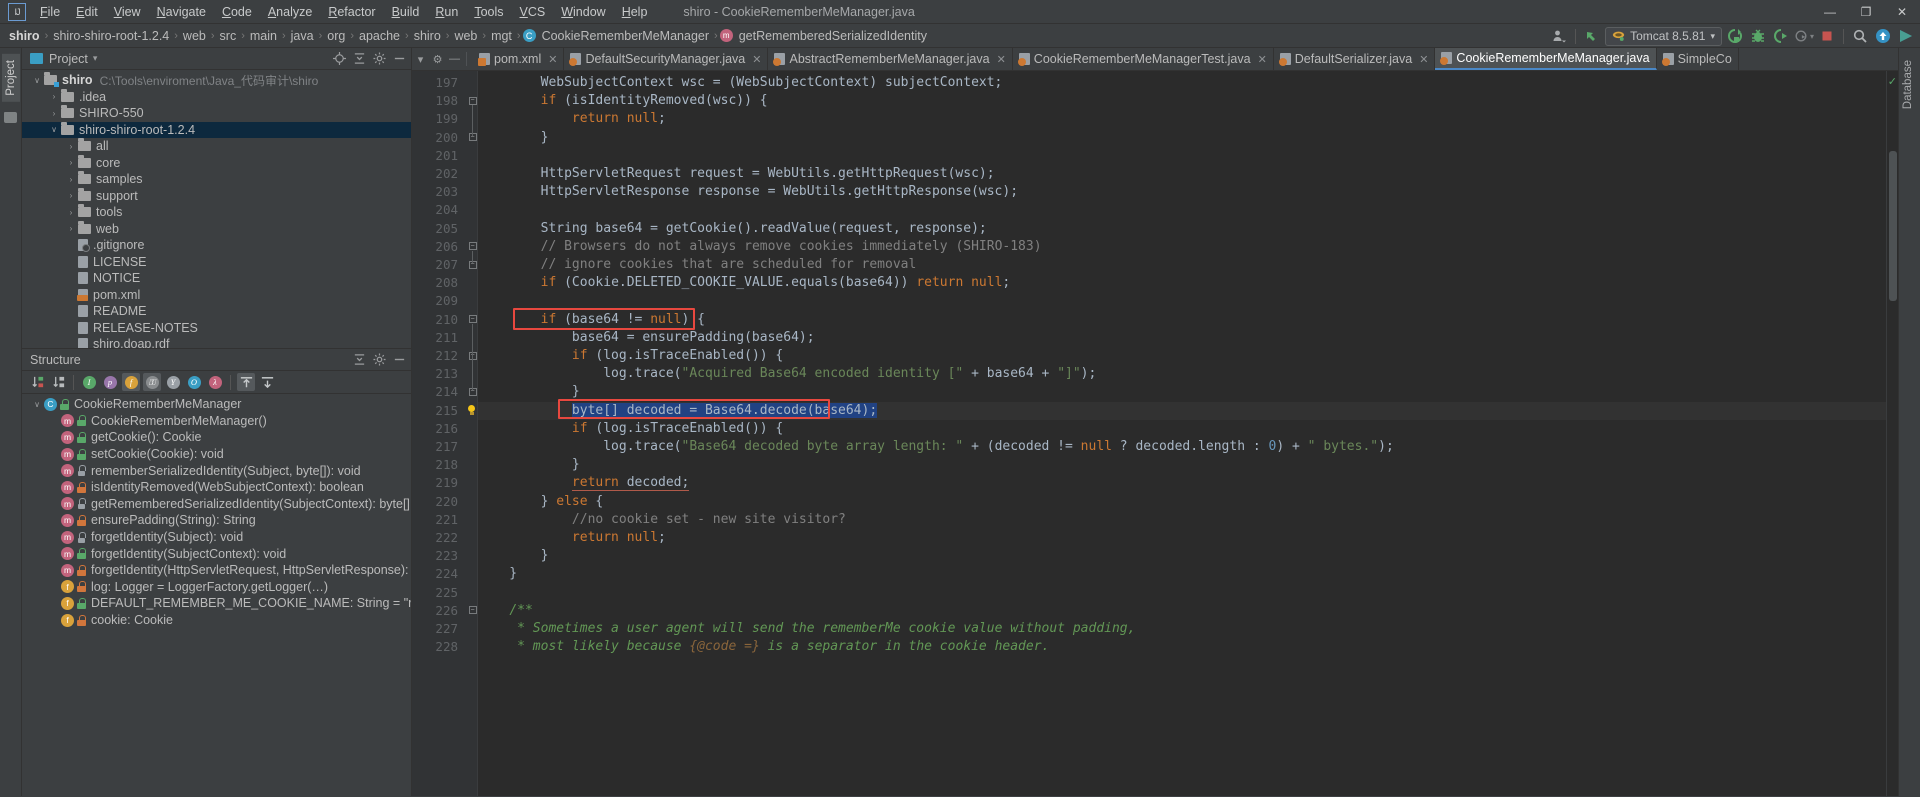 The height and width of the screenshot is (797, 1920). What do you see at coordinates (216, 342) in the screenshot?
I see `project-tree-node: shiro.doap.rdf` at bounding box center [216, 342].